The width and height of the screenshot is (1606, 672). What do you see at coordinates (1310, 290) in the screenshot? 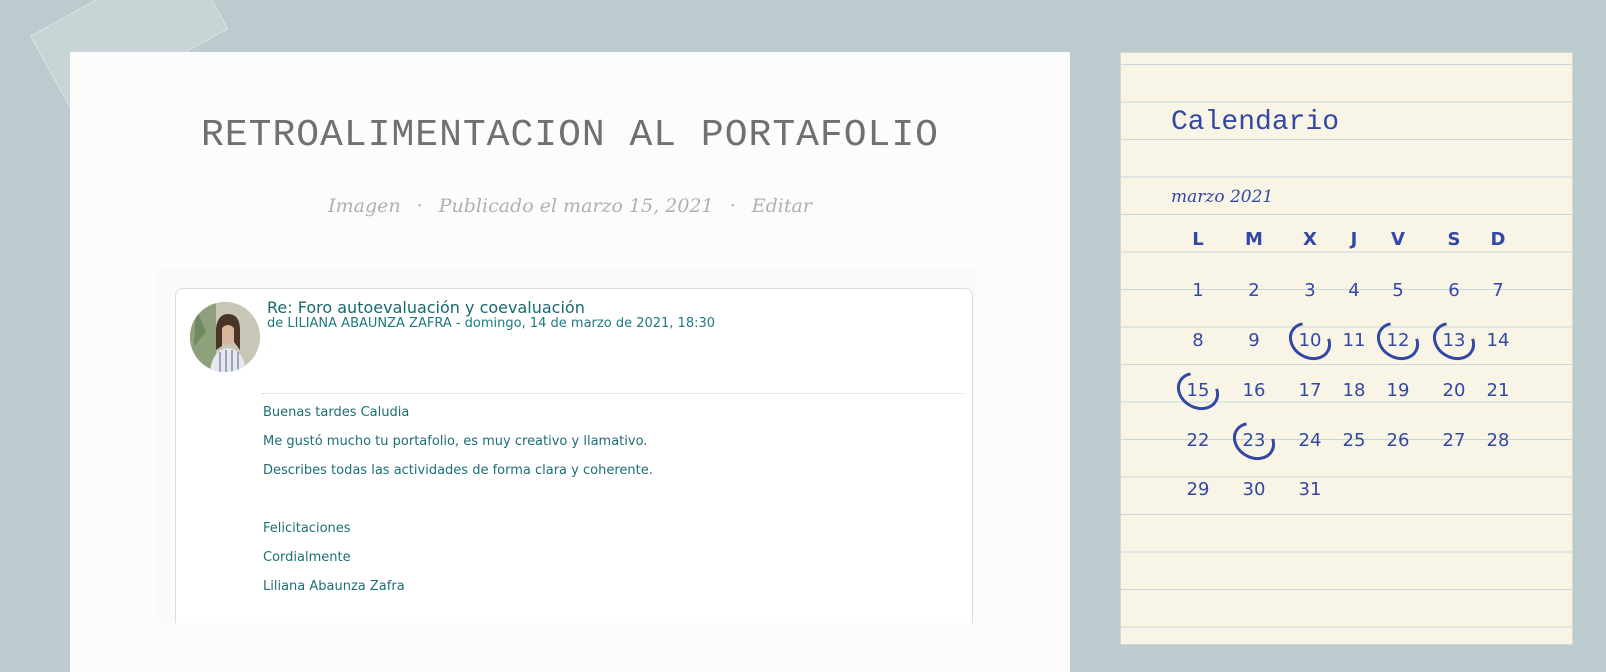
I see `calendar-day: 3` at bounding box center [1310, 290].